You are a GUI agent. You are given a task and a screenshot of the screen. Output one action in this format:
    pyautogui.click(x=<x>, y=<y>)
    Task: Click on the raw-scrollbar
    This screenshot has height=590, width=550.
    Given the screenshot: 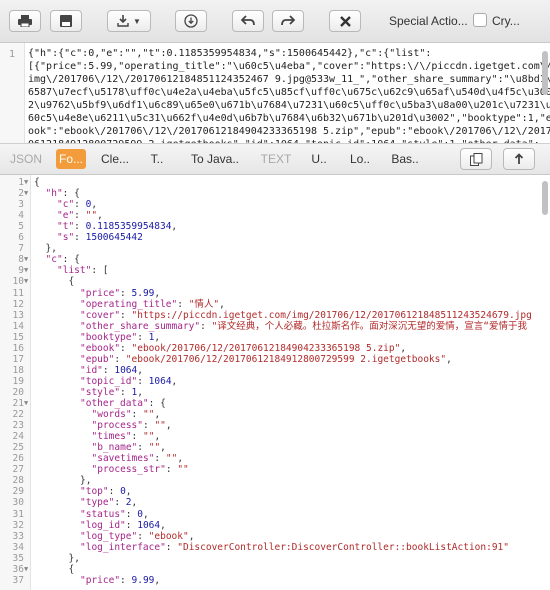 What is the action you would take?
    pyautogui.click(x=545, y=73)
    